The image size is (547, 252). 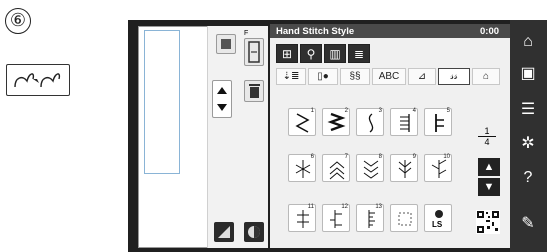 What do you see at coordinates (335, 53) in the screenshot?
I see `layout-icon: ▥` at bounding box center [335, 53].